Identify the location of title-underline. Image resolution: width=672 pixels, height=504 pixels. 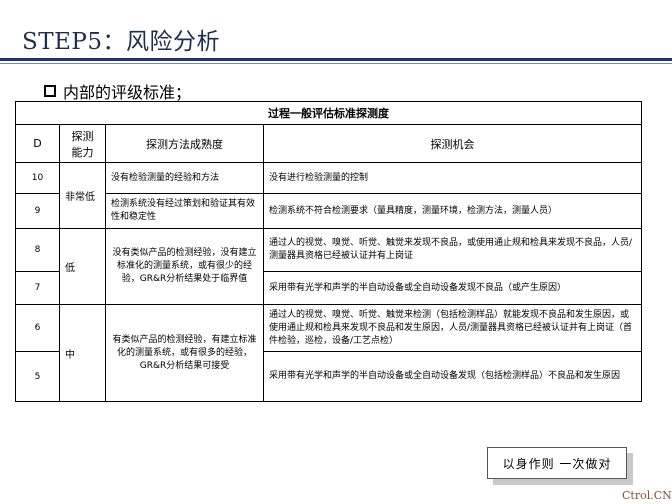
(336, 59).